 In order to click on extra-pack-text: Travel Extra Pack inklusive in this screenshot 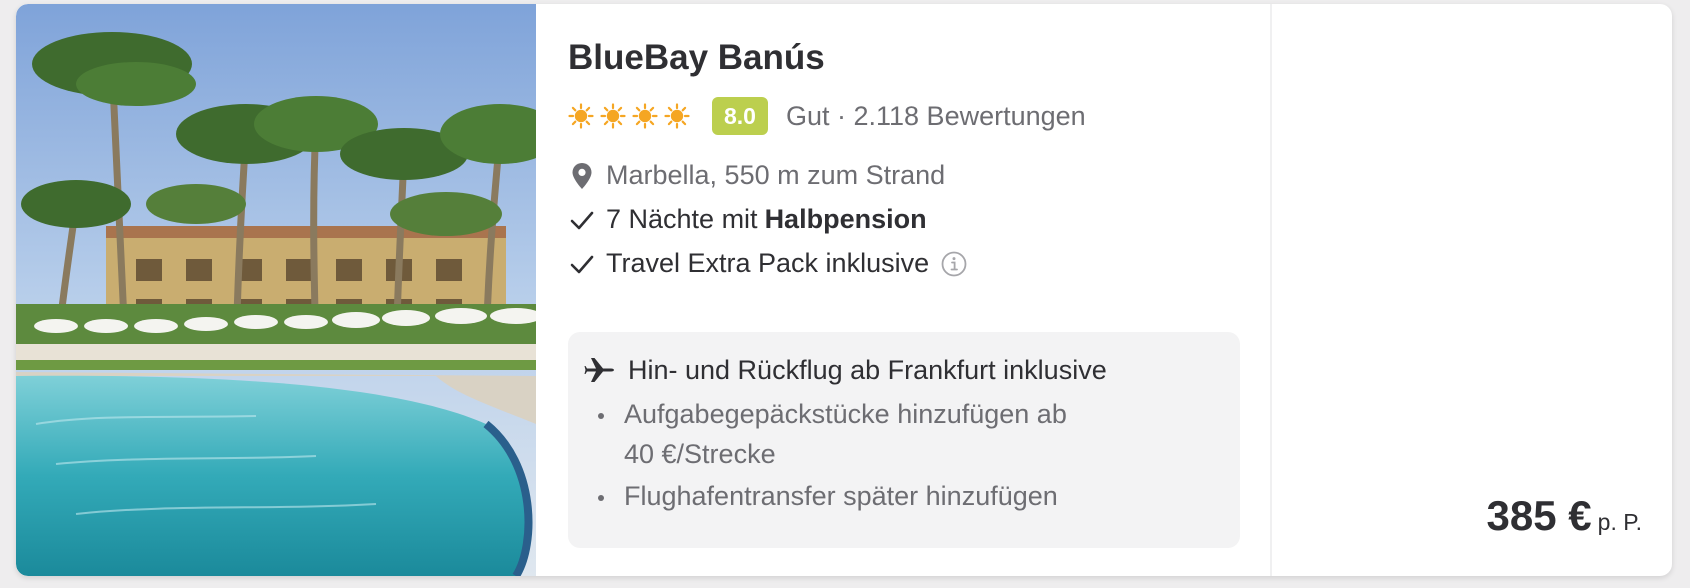, I will do `click(768, 263)`.